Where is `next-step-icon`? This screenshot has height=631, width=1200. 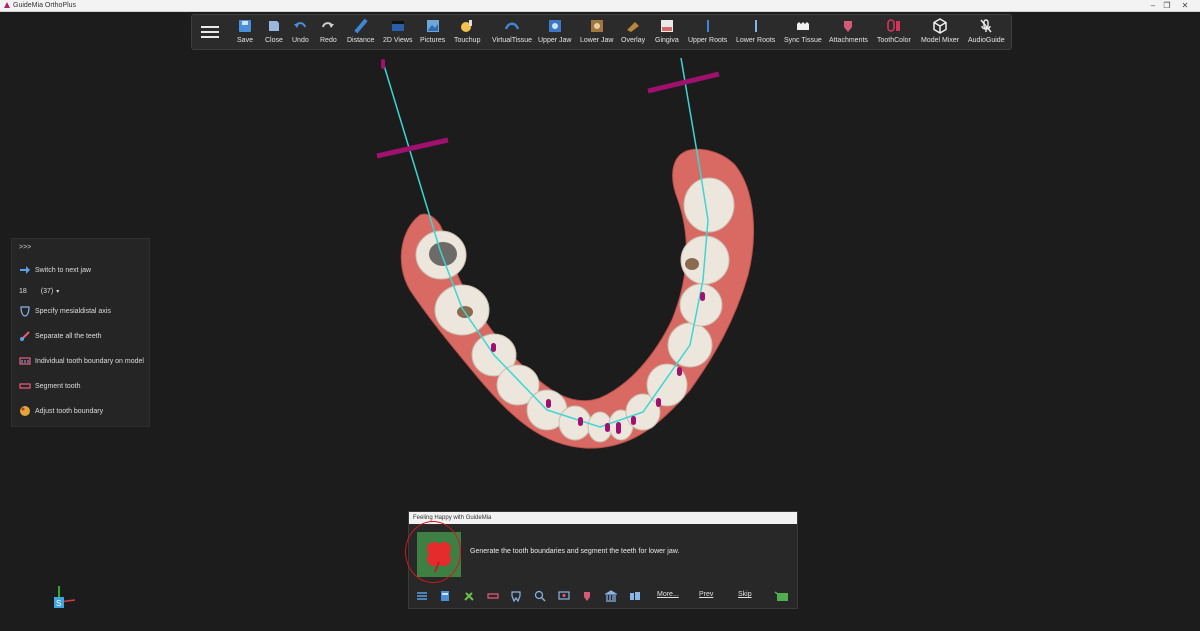
next-step-icon is located at coordinates (782, 596).